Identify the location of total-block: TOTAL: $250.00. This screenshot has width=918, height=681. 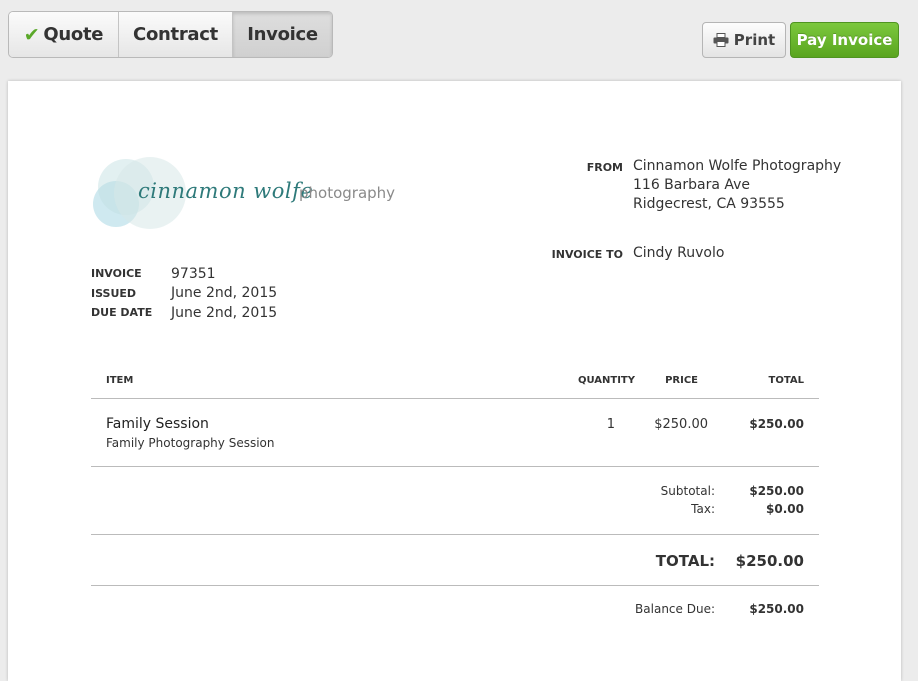
(455, 560).